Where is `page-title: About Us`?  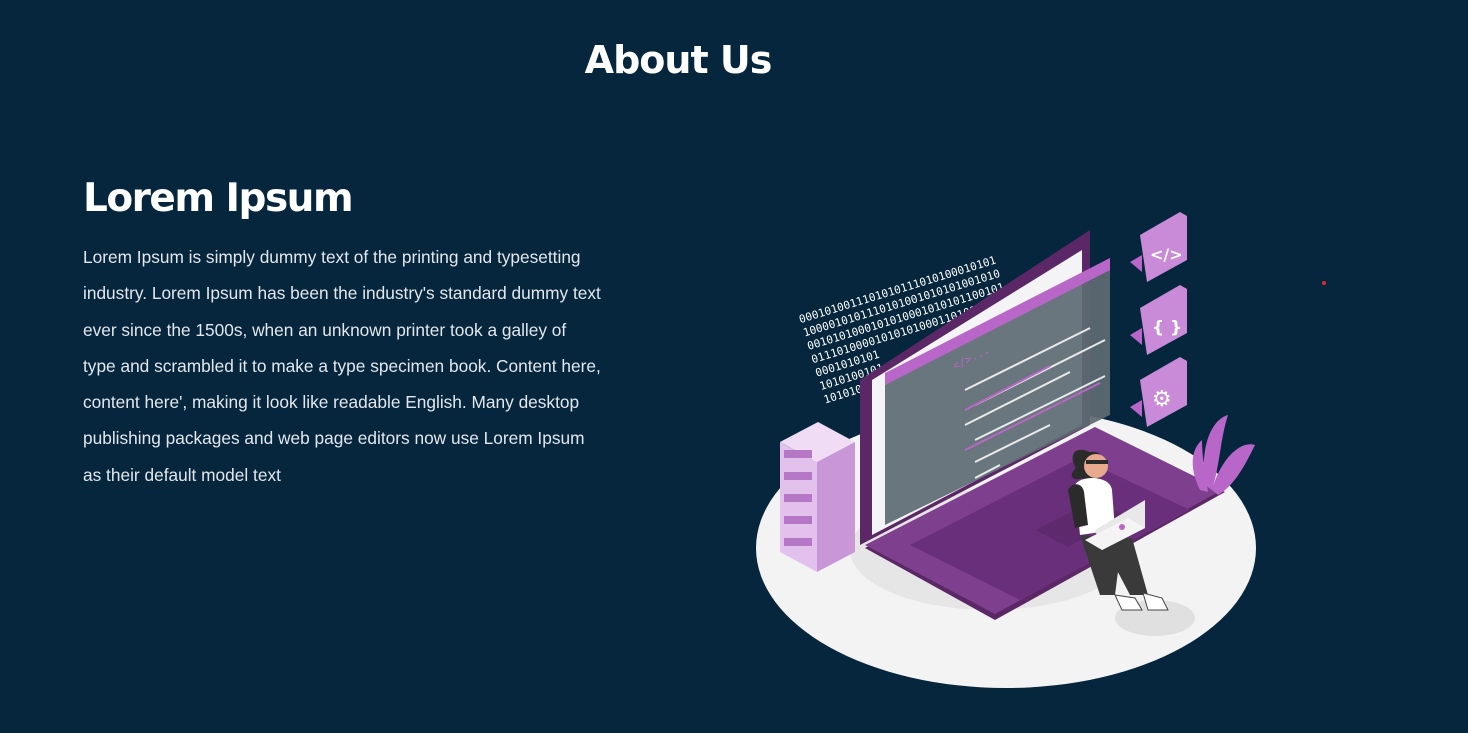
page-title: About Us is located at coordinates (678, 60).